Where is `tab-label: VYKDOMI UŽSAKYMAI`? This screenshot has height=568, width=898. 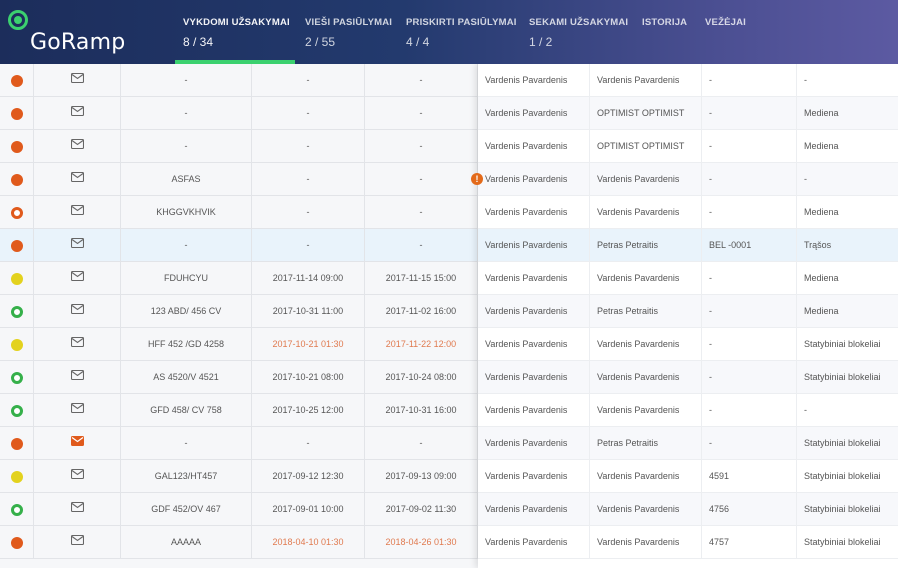
tab-label: VYKDOMI UŽSAKYMAI is located at coordinates (236, 22).